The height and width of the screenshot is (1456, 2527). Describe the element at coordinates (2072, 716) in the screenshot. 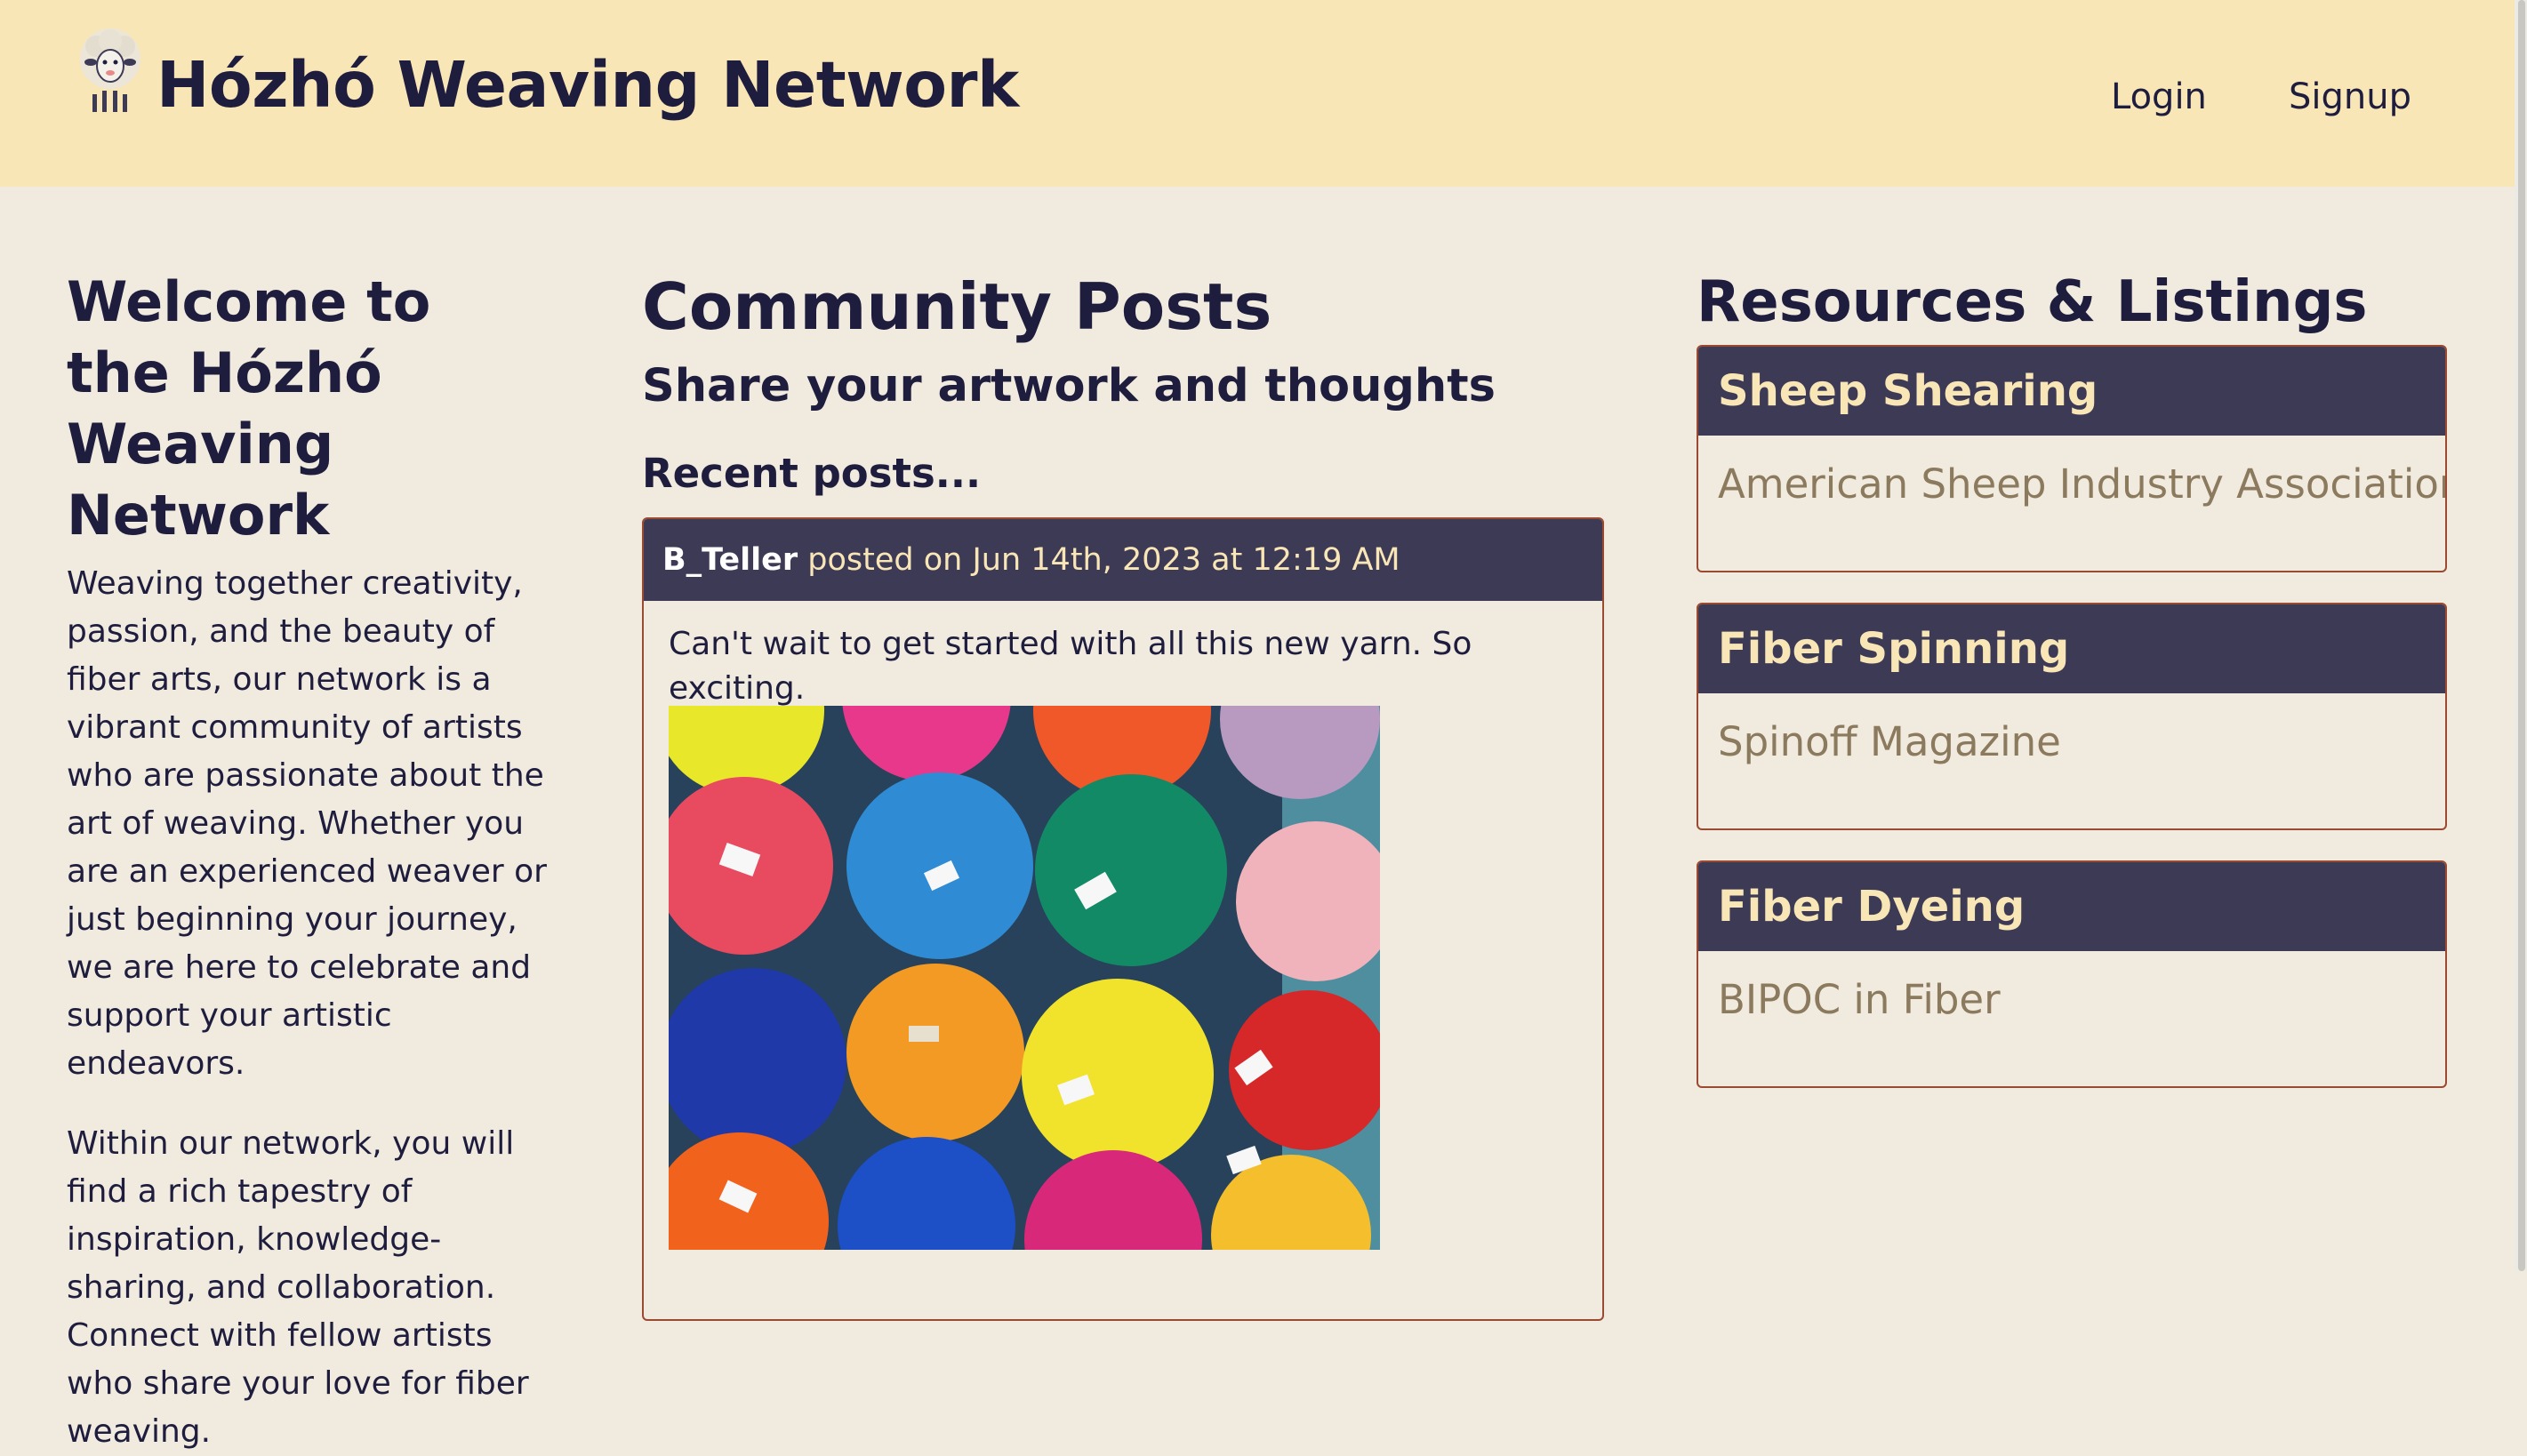

I see `resource-card: Fiber Spinning Spinoff Magazine` at that location.